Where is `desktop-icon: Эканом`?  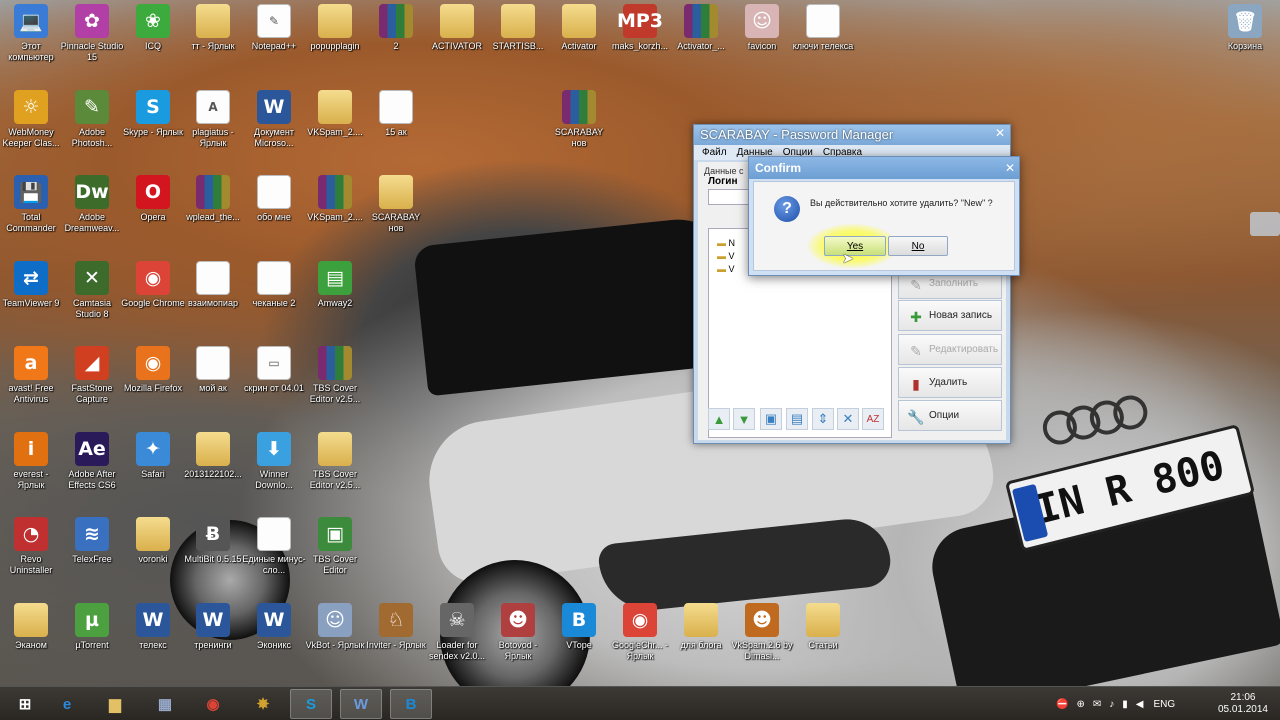 desktop-icon: Эканом is located at coordinates (31, 627).